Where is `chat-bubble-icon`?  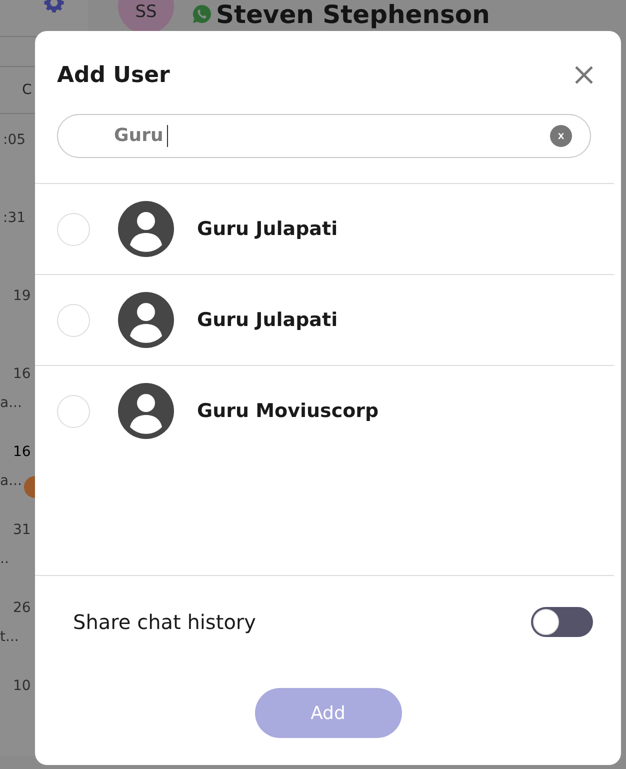 chat-bubble-icon is located at coordinates (202, 14).